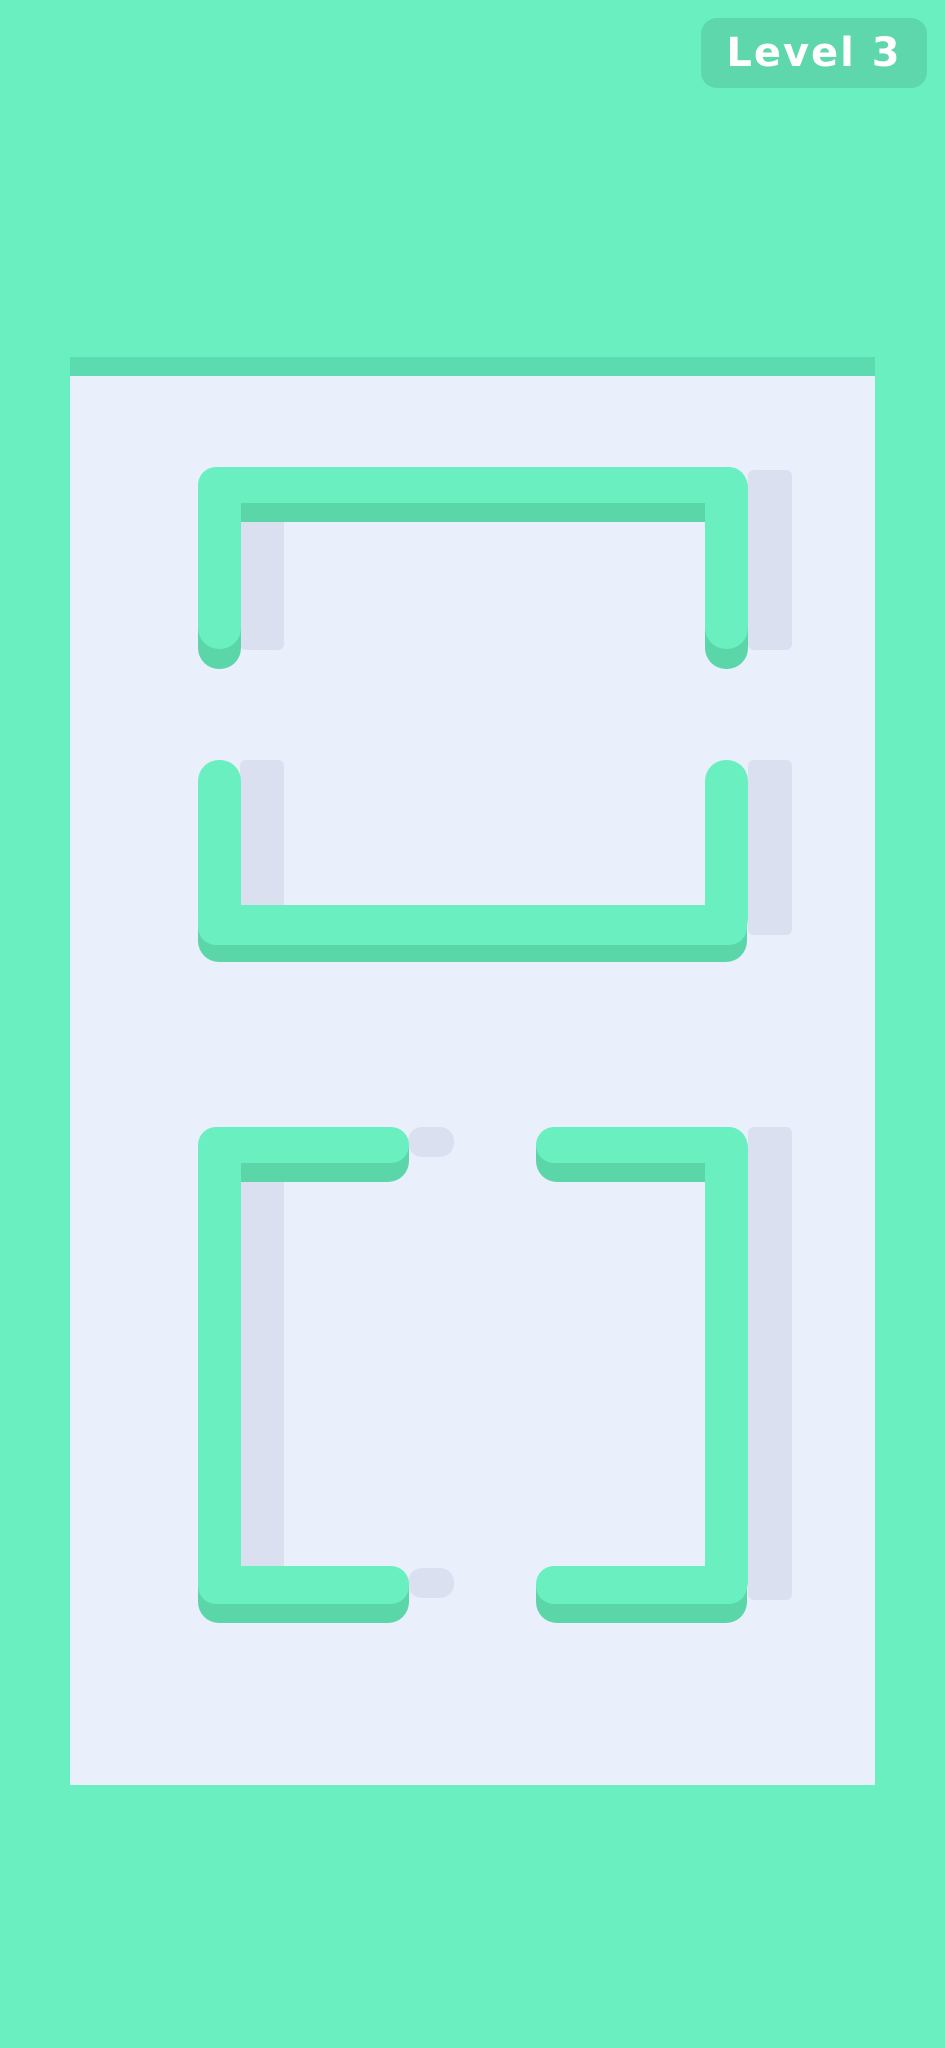 This screenshot has width=945, height=2048. Describe the element at coordinates (303, 1375) in the screenshot. I see `left-bracket-piece` at that location.